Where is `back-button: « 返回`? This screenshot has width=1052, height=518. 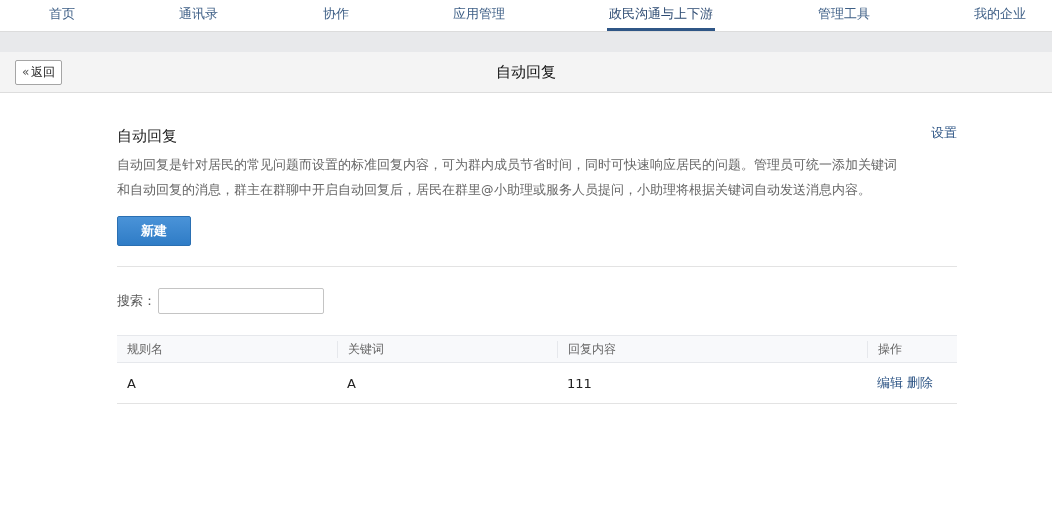 back-button: « 返回 is located at coordinates (39, 72).